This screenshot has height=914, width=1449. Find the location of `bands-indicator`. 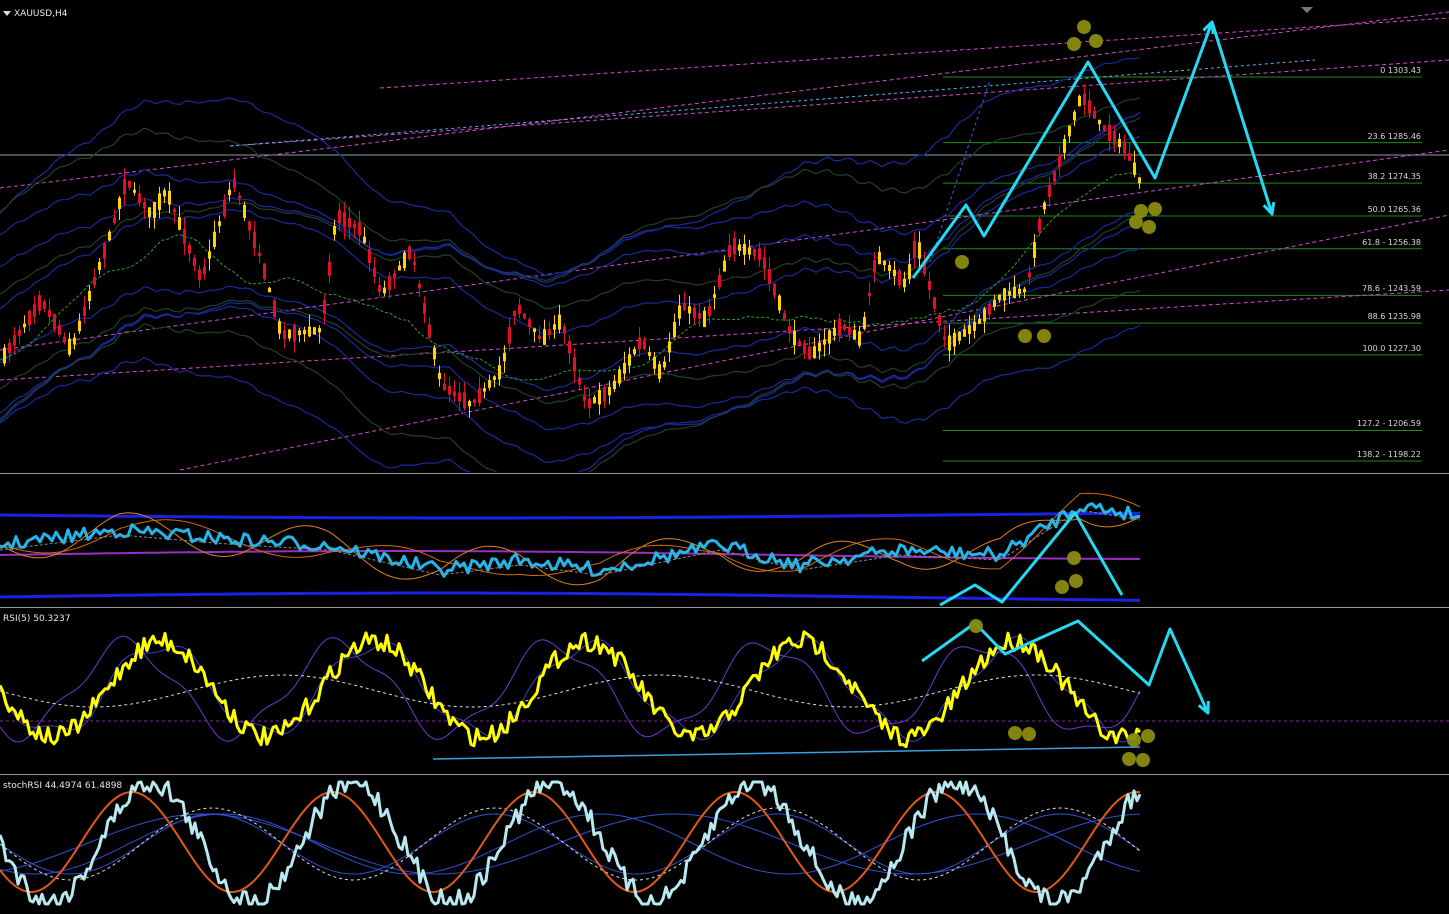

bands-indicator is located at coordinates (724, 540).